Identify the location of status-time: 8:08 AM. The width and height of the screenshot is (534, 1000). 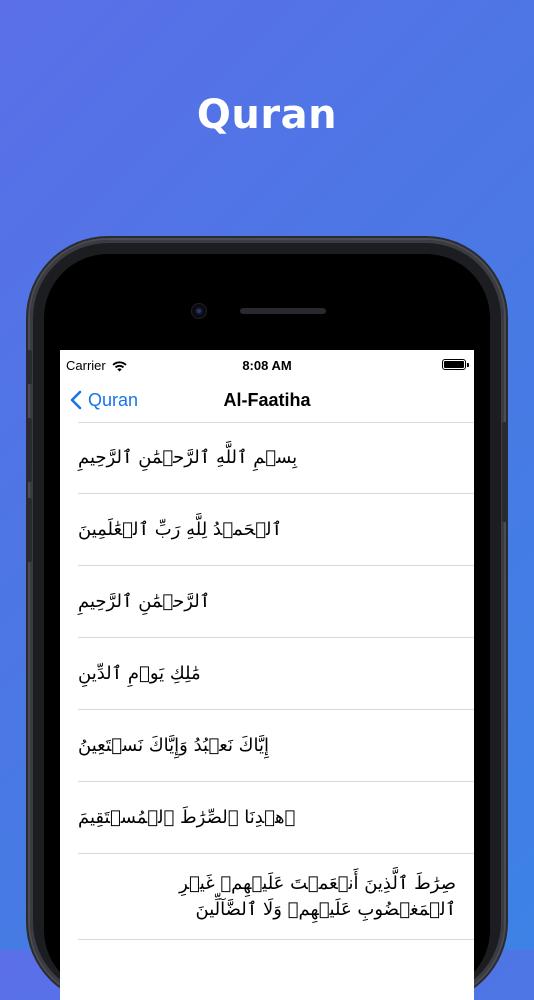
(267, 365).